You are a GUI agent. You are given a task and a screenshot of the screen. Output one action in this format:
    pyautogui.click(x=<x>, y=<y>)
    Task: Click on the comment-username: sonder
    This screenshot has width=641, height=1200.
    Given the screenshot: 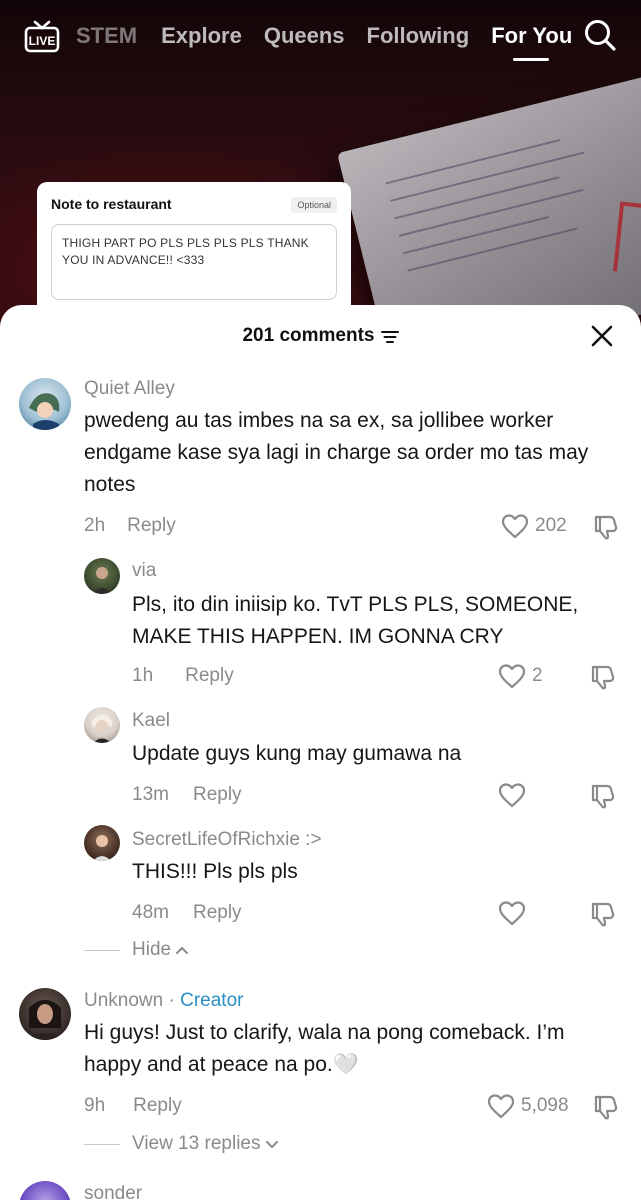 What is the action you would take?
    pyautogui.click(x=113, y=1191)
    